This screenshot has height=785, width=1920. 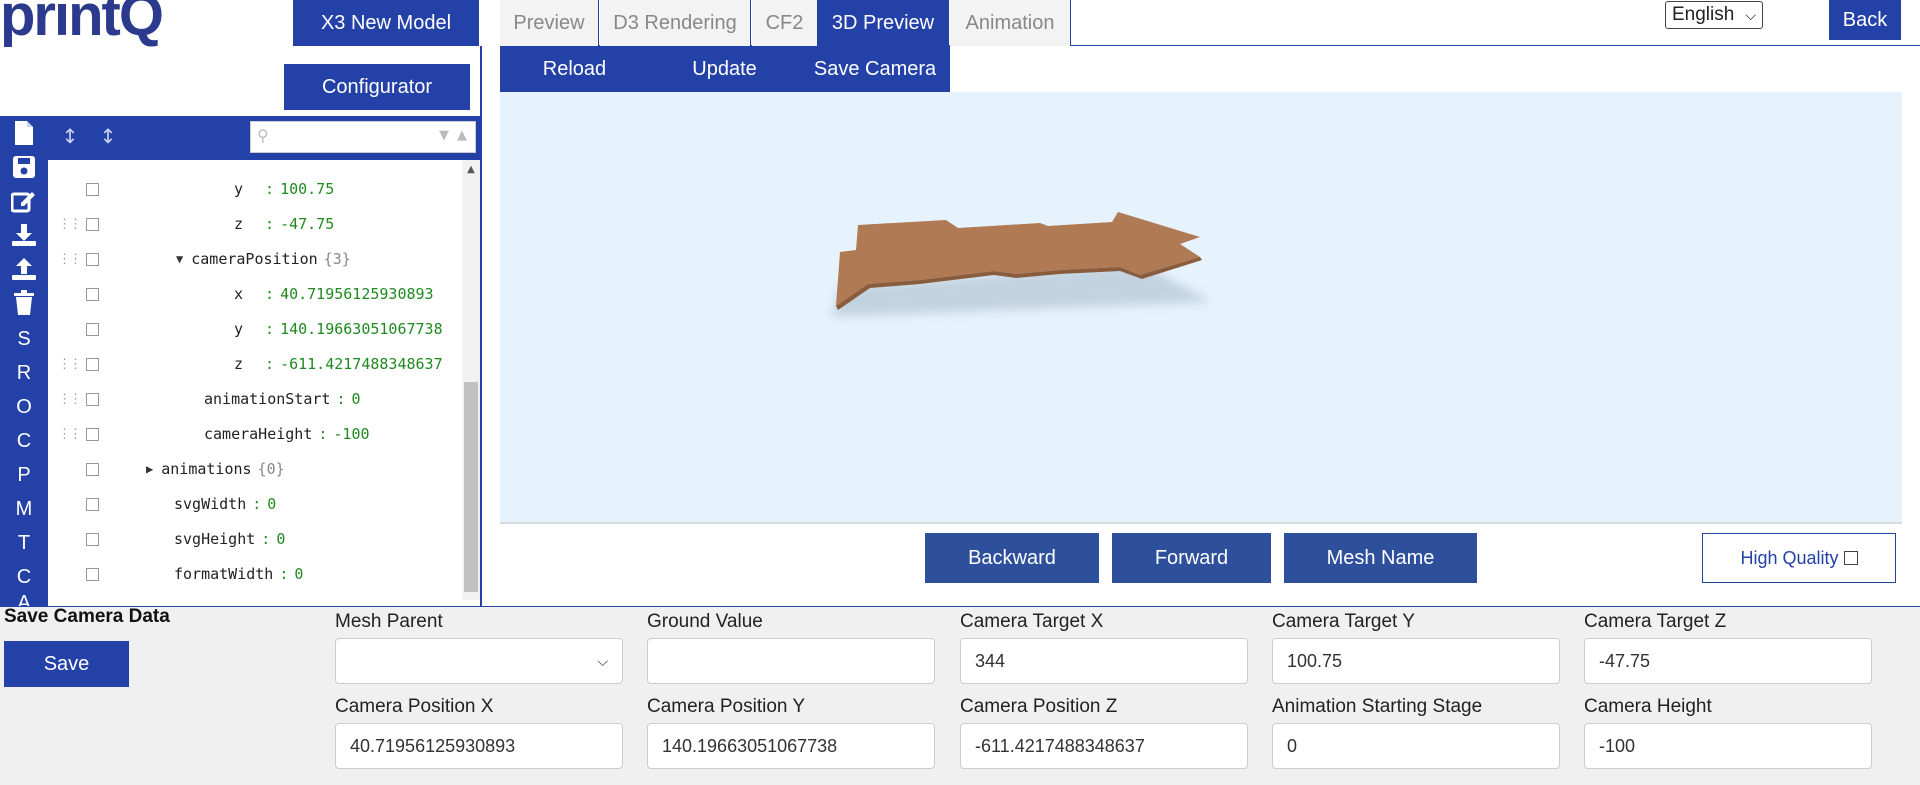 I want to click on scroll-up-icon: ▲, so click(x=471, y=171).